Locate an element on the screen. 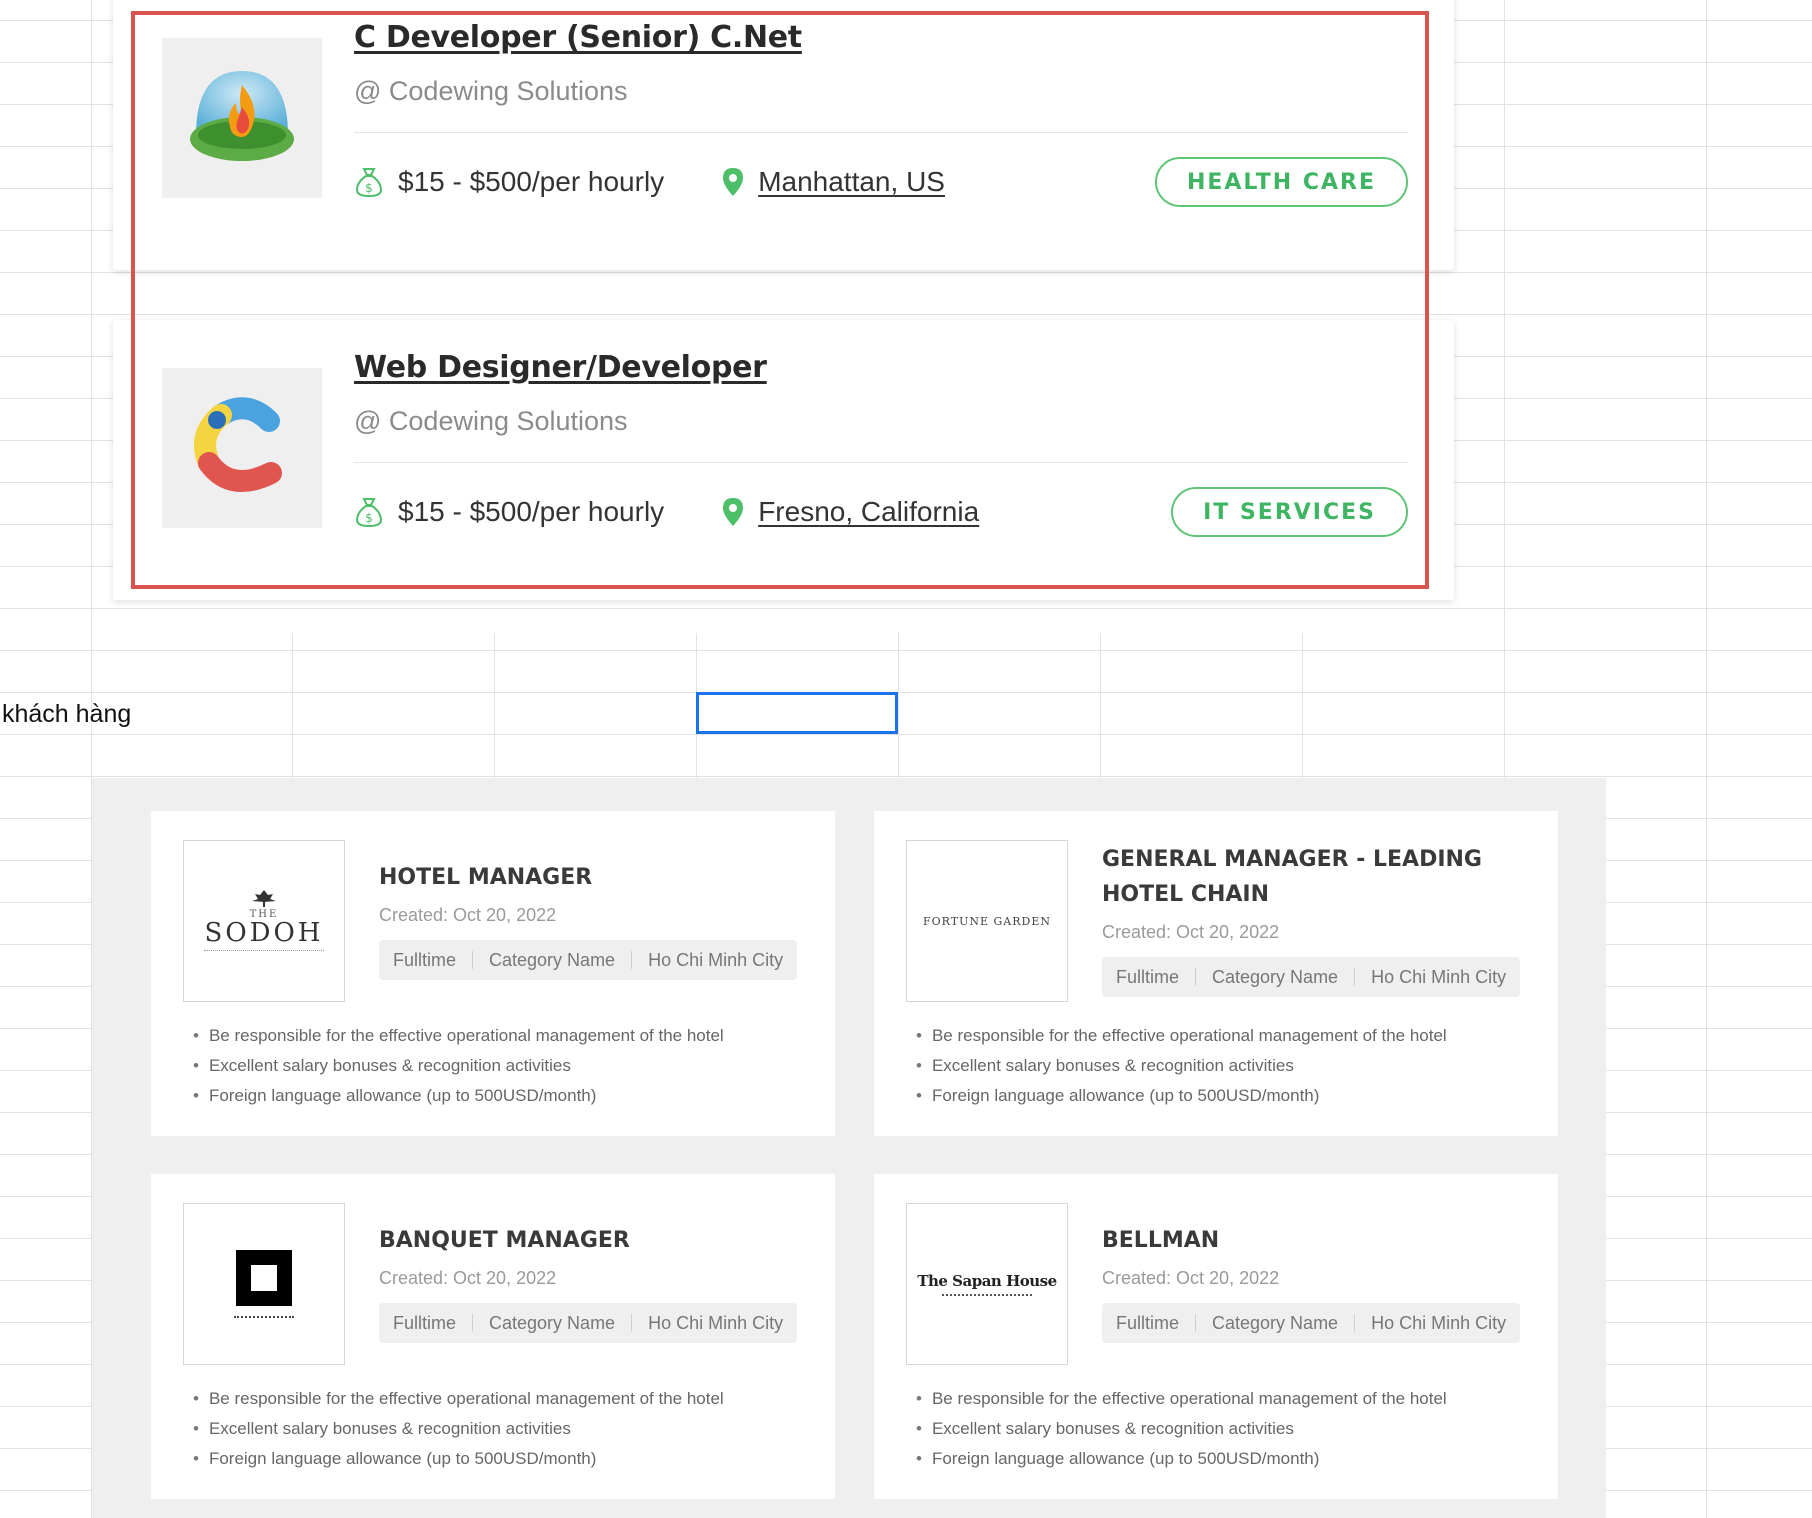 The height and width of the screenshot is (1518, 1812). campfire-logo-icon is located at coordinates (242, 116).